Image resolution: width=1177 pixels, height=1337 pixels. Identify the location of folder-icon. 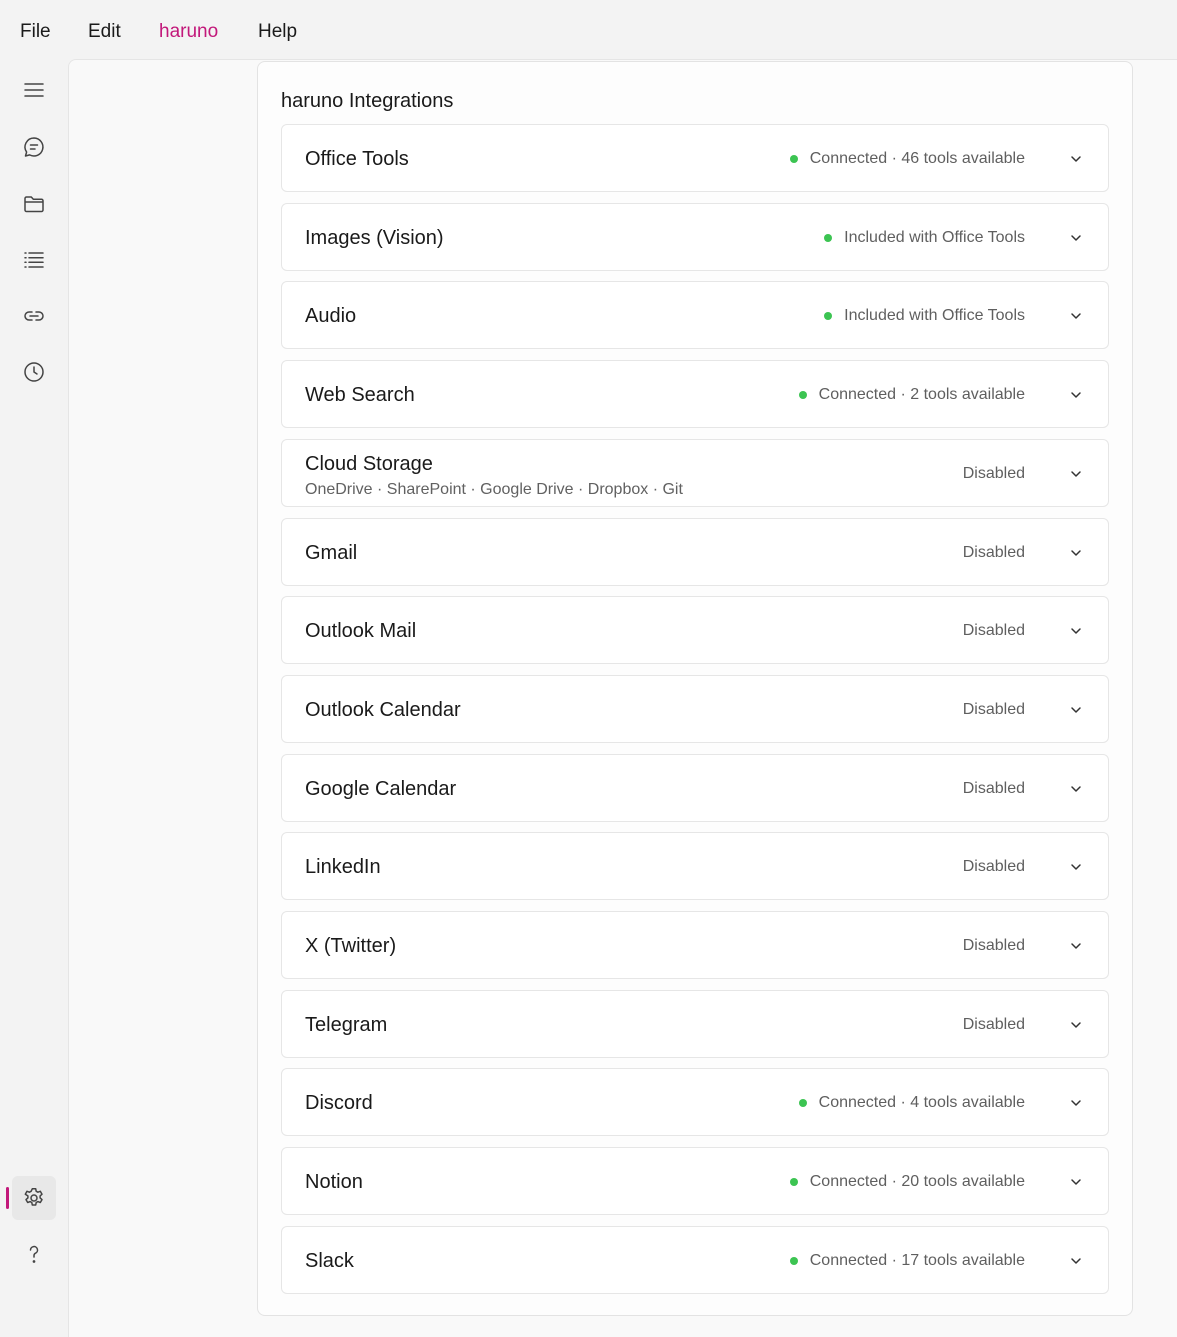
(34, 204).